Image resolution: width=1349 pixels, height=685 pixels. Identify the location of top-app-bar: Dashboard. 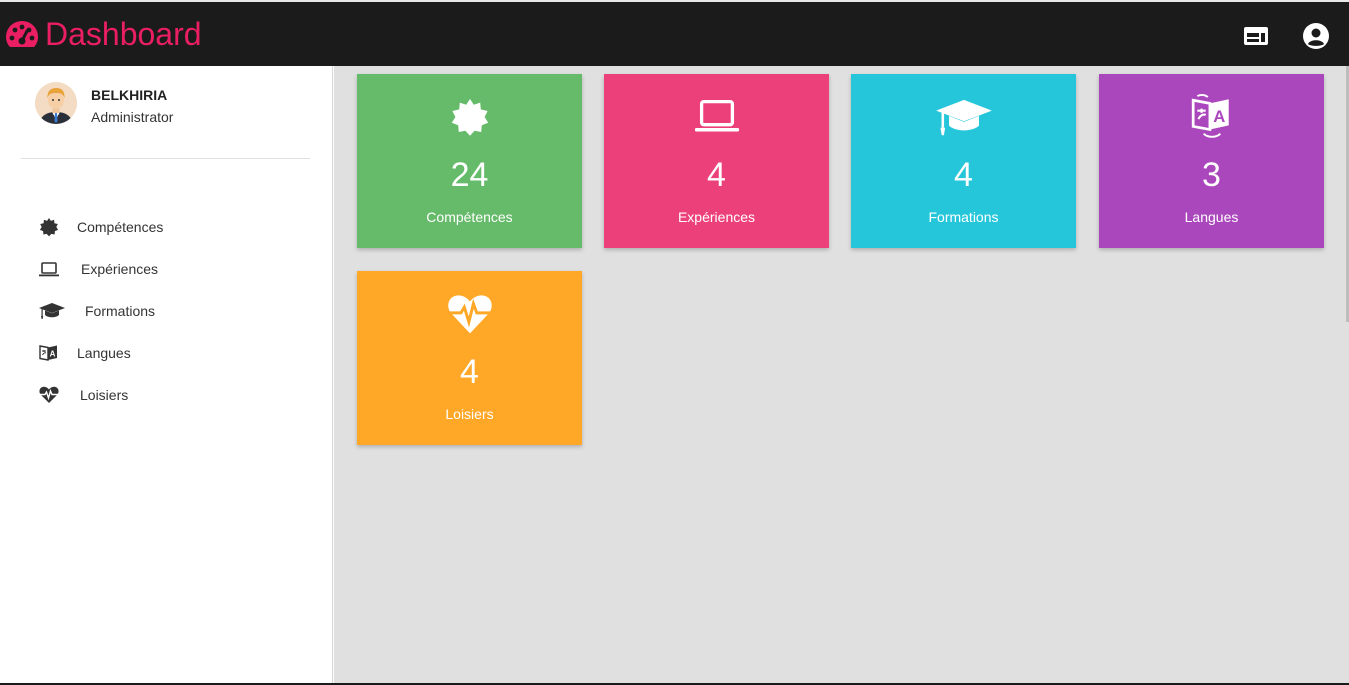
(674, 33).